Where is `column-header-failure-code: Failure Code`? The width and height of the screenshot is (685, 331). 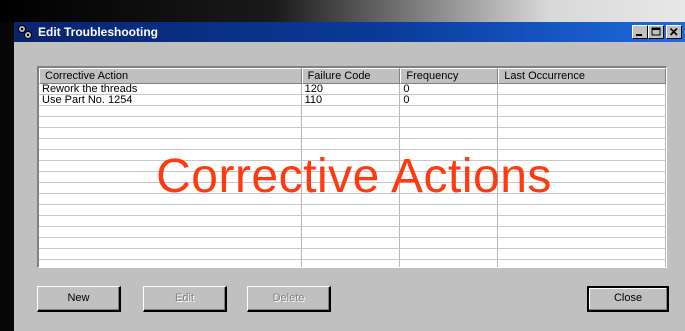 column-header-failure-code: Failure Code is located at coordinates (351, 76).